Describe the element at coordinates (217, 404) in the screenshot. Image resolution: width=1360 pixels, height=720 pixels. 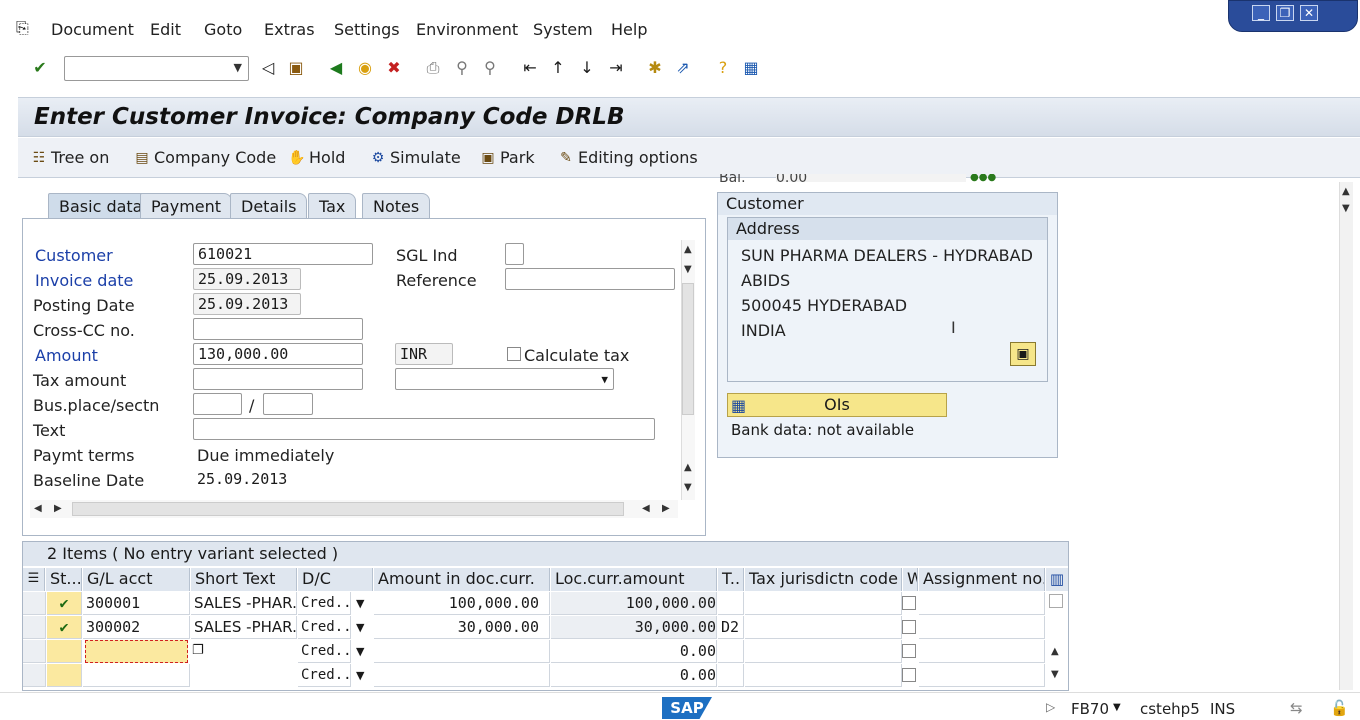
I see `bus-place-field` at that location.